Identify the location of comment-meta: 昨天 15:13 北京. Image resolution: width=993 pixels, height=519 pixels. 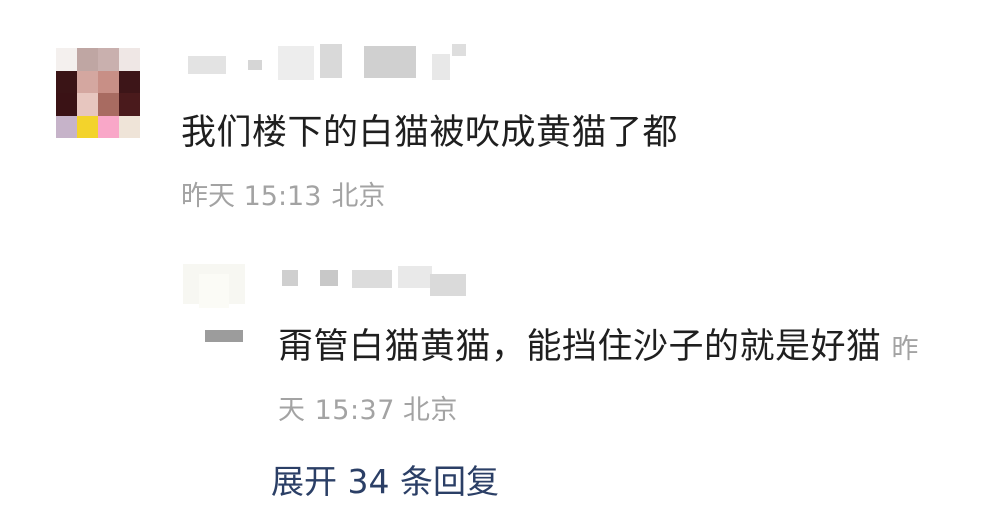
(283, 193).